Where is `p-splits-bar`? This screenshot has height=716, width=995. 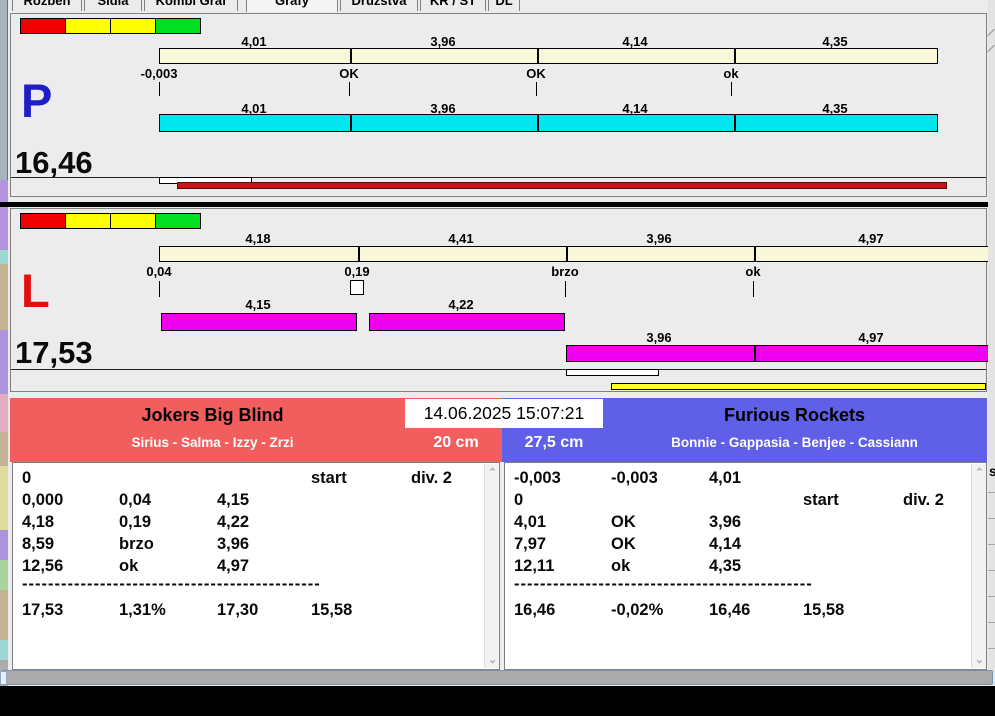
p-splits-bar is located at coordinates (548, 123).